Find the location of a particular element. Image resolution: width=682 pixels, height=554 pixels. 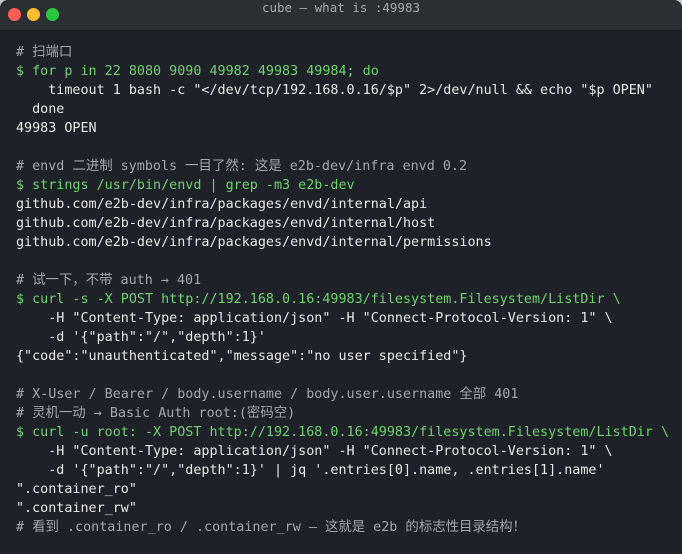

output-line: 49983 OPEN is located at coordinates (56, 128).